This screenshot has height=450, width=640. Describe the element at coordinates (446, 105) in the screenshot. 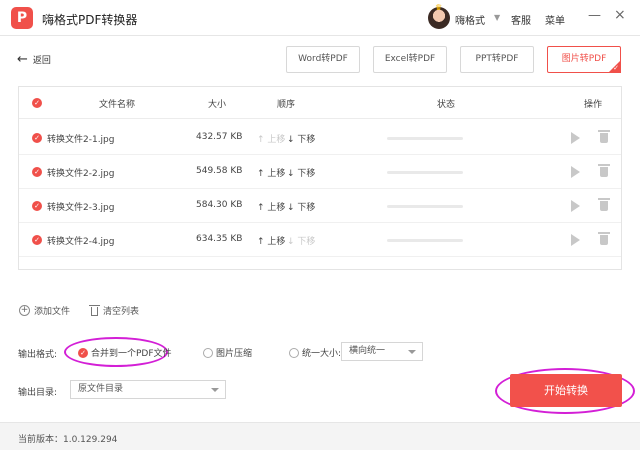

I see `header-status: 状态` at that location.